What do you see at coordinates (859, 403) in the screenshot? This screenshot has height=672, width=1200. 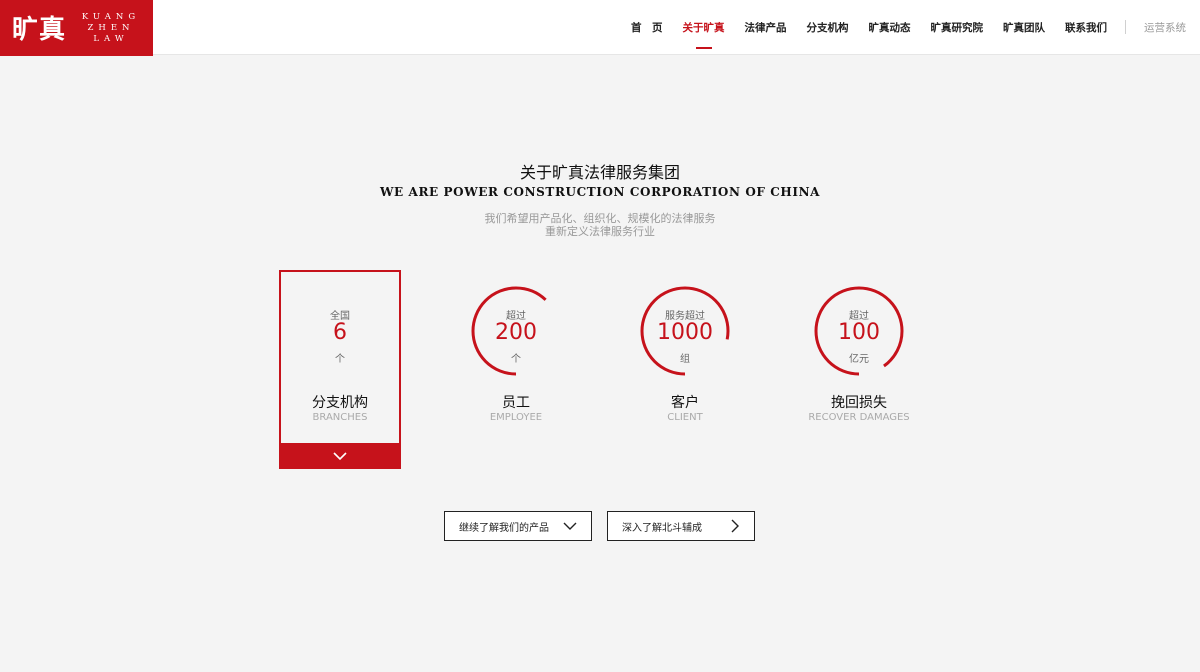 I see `stat-label: 挽回损失` at bounding box center [859, 403].